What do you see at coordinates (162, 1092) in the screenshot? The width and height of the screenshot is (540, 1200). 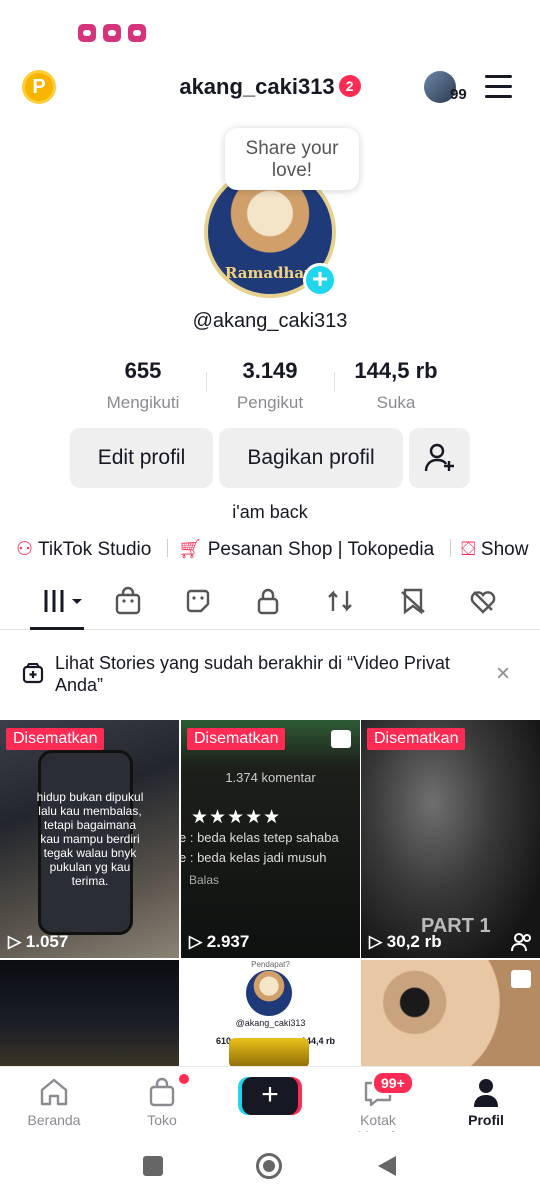 I see `shop-bag-icon` at bounding box center [162, 1092].